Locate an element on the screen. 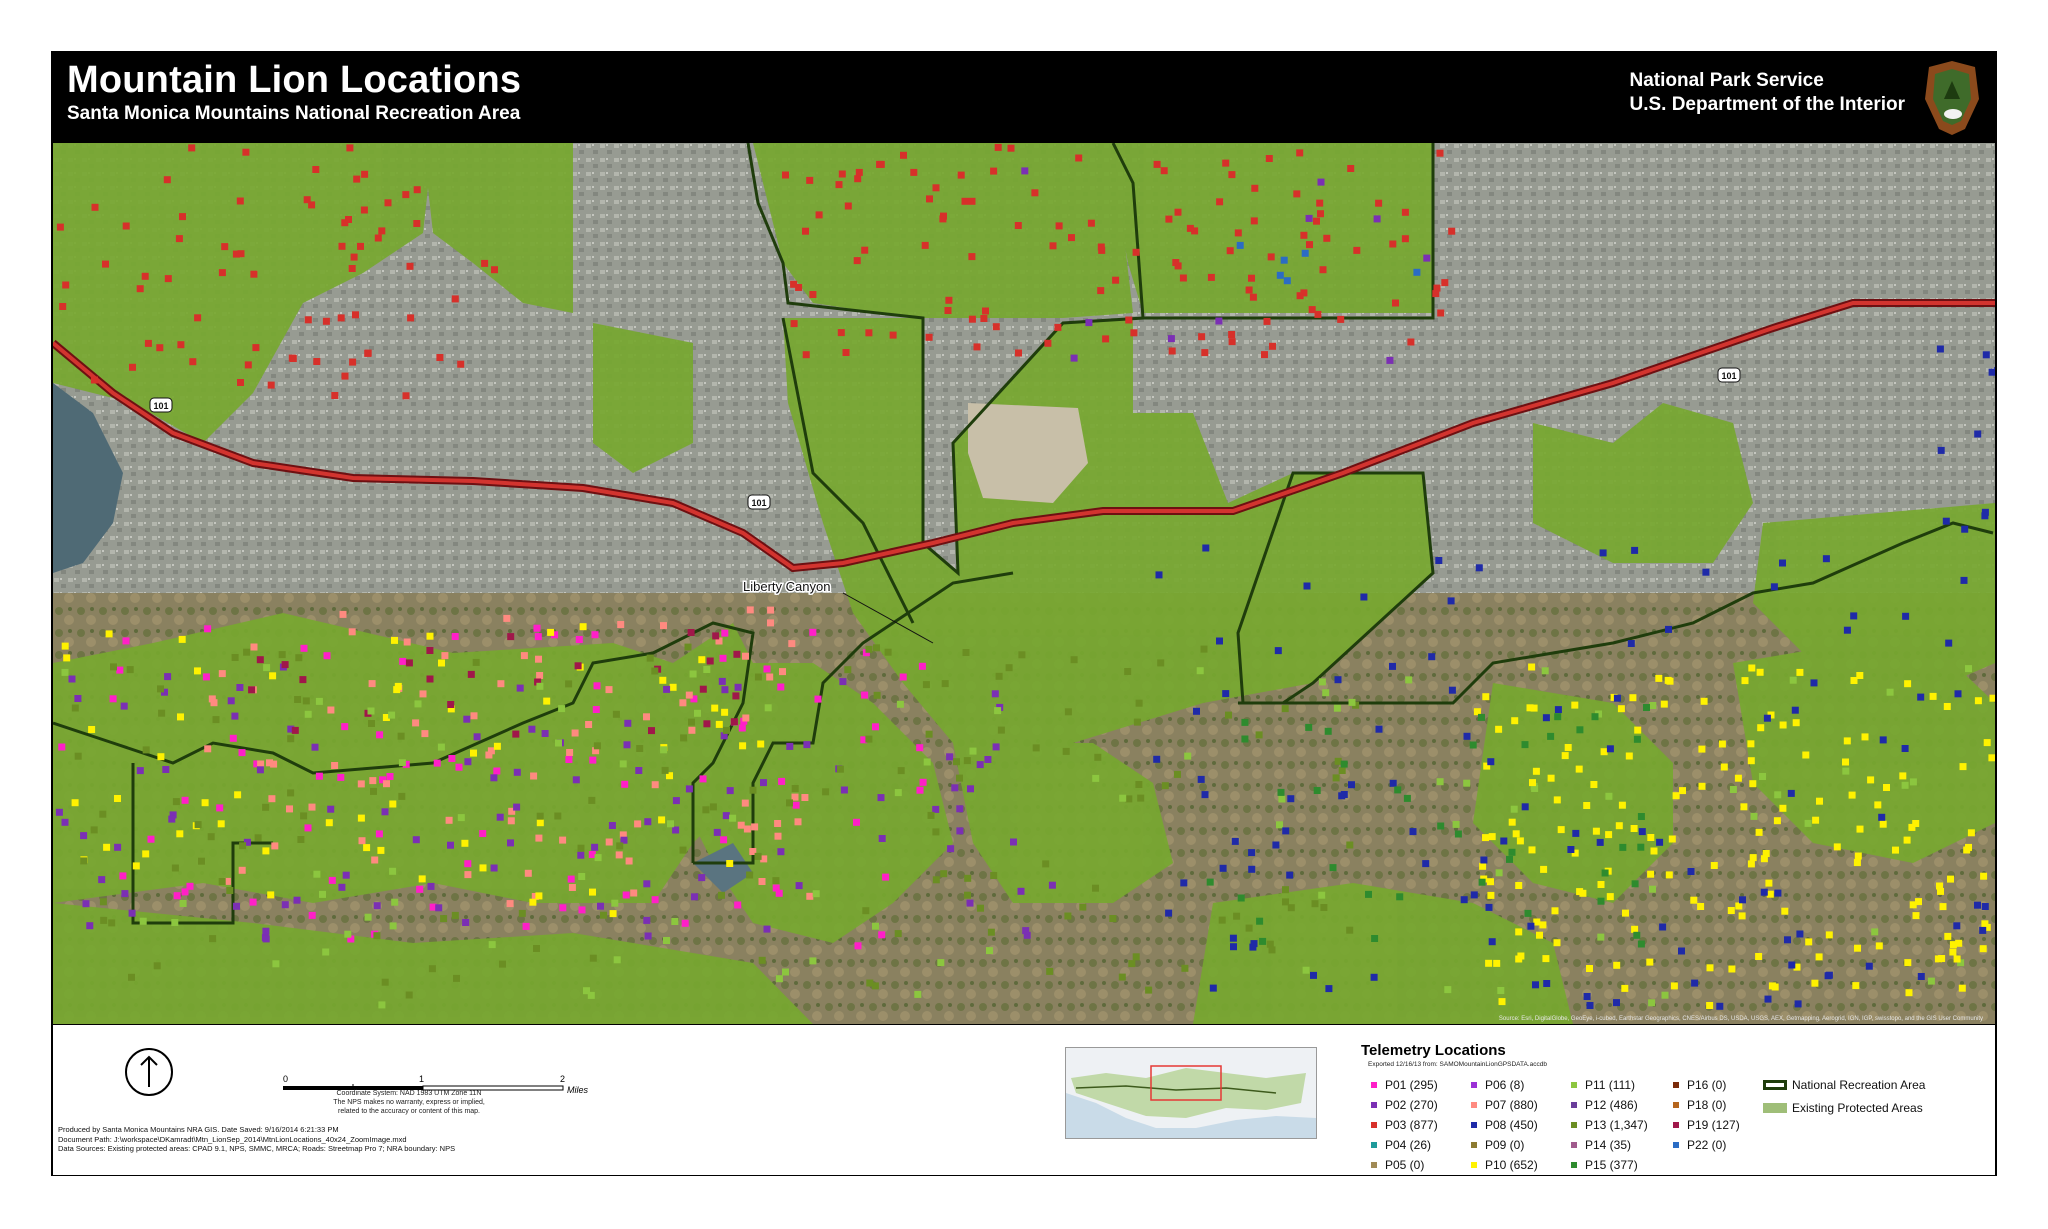 The height and width of the screenshot is (1229, 2048). legend-label: P09 (0) is located at coordinates (1505, 1145).